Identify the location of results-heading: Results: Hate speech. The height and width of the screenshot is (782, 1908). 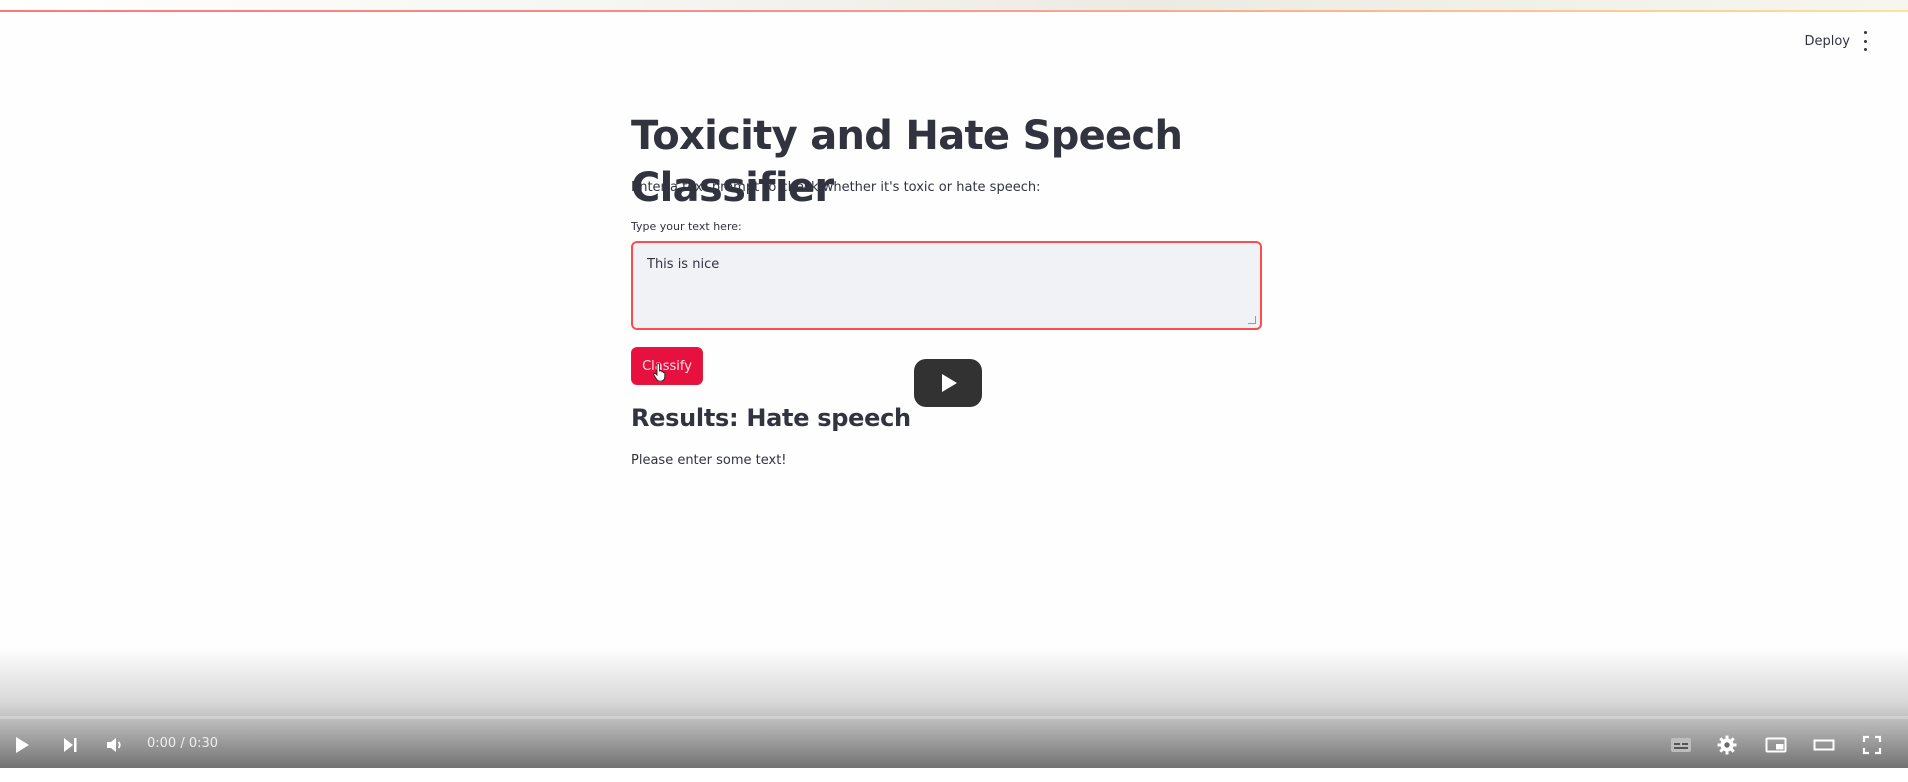
(771, 418).